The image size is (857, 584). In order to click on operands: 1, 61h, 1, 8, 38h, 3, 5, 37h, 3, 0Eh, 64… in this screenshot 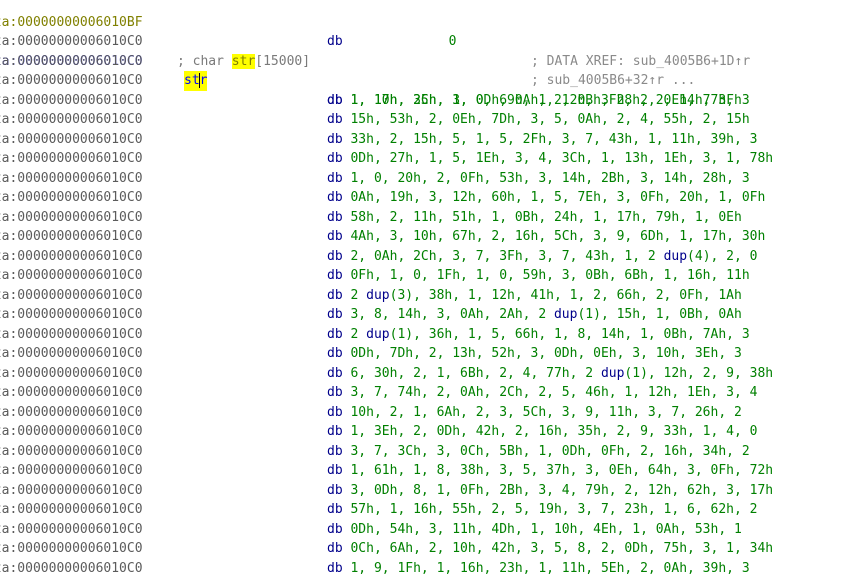, I will do `click(562, 470)`.